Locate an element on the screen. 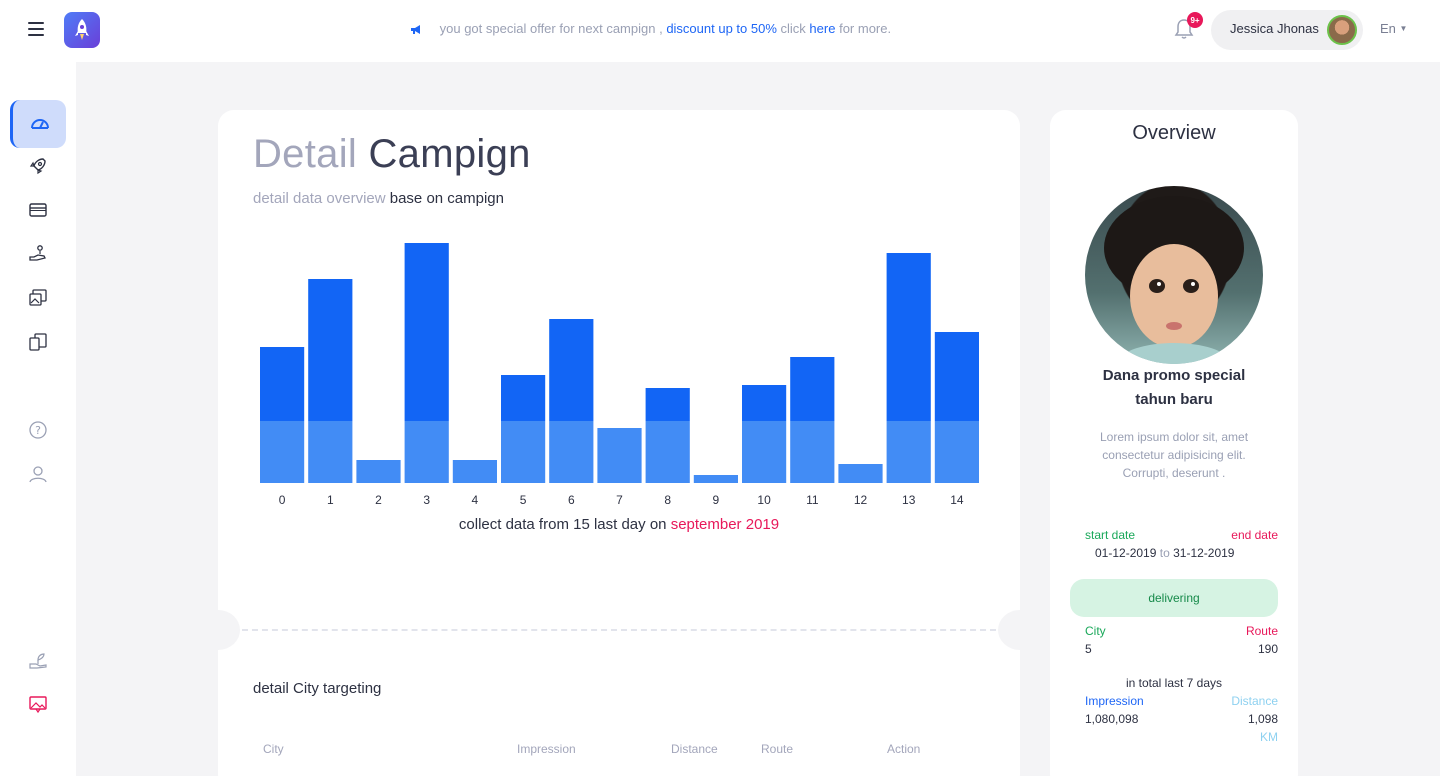 The height and width of the screenshot is (776, 1440). city-value: 5 is located at coordinates (1088, 649).